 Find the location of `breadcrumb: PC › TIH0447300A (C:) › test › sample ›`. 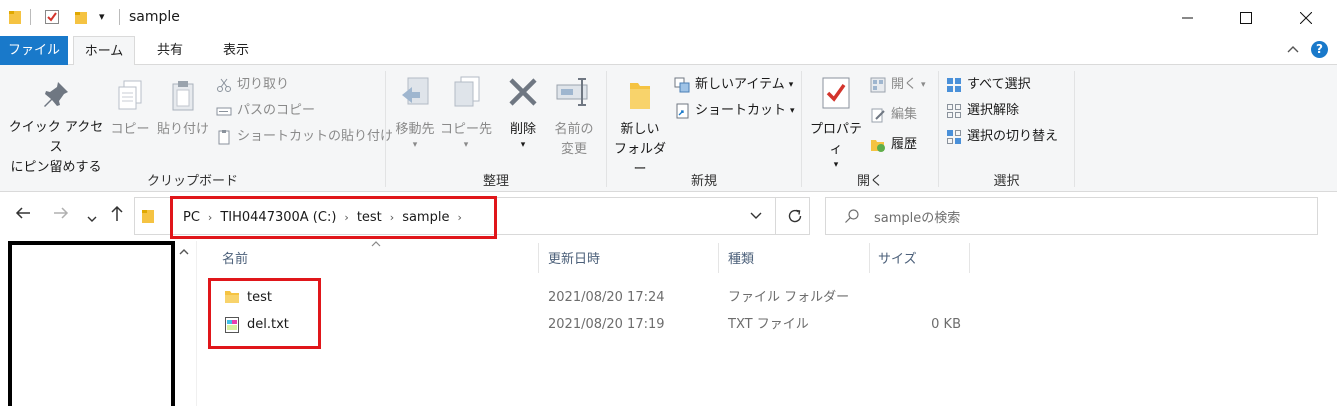

breadcrumb: PC › TIH0447300A (C:) › test › sample › is located at coordinates (333, 217).